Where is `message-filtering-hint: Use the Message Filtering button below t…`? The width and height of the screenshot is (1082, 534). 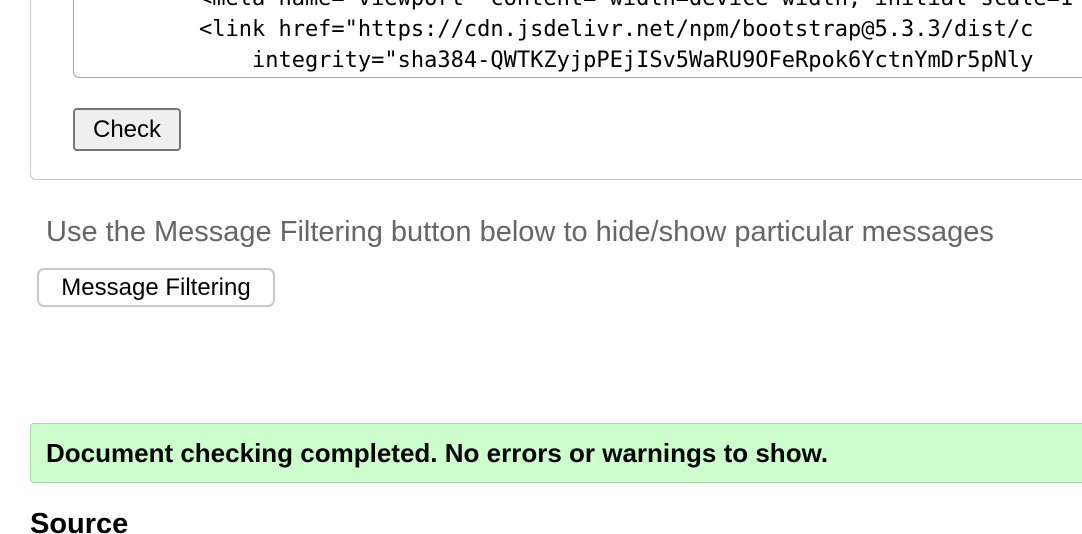
message-filtering-hint: Use the Message Filtering button below t… is located at coordinates (520, 232).